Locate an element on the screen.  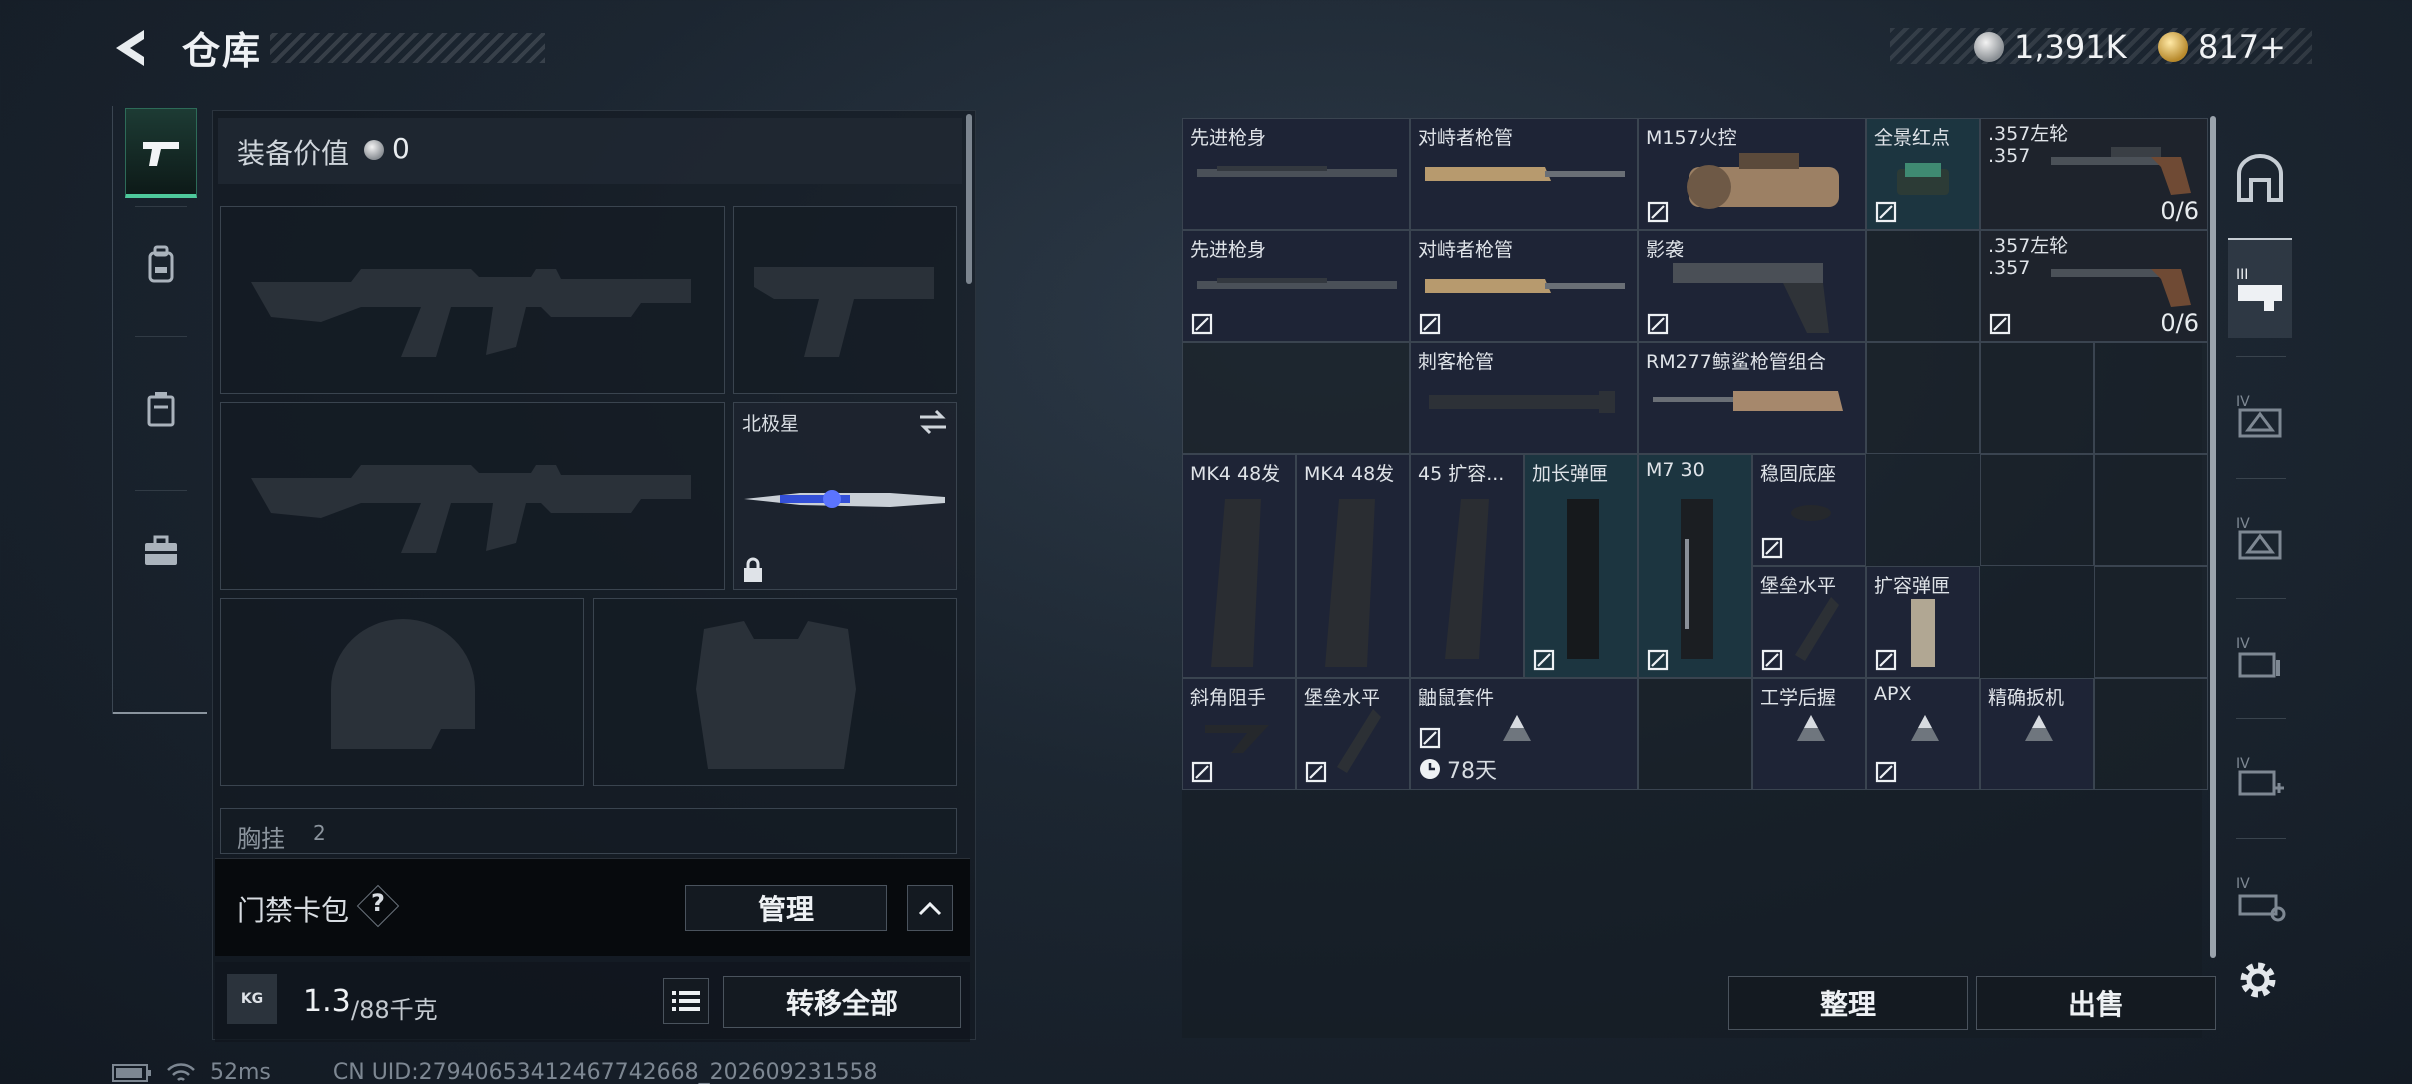
item-label: MK4 48发 is located at coordinates (1235, 474).